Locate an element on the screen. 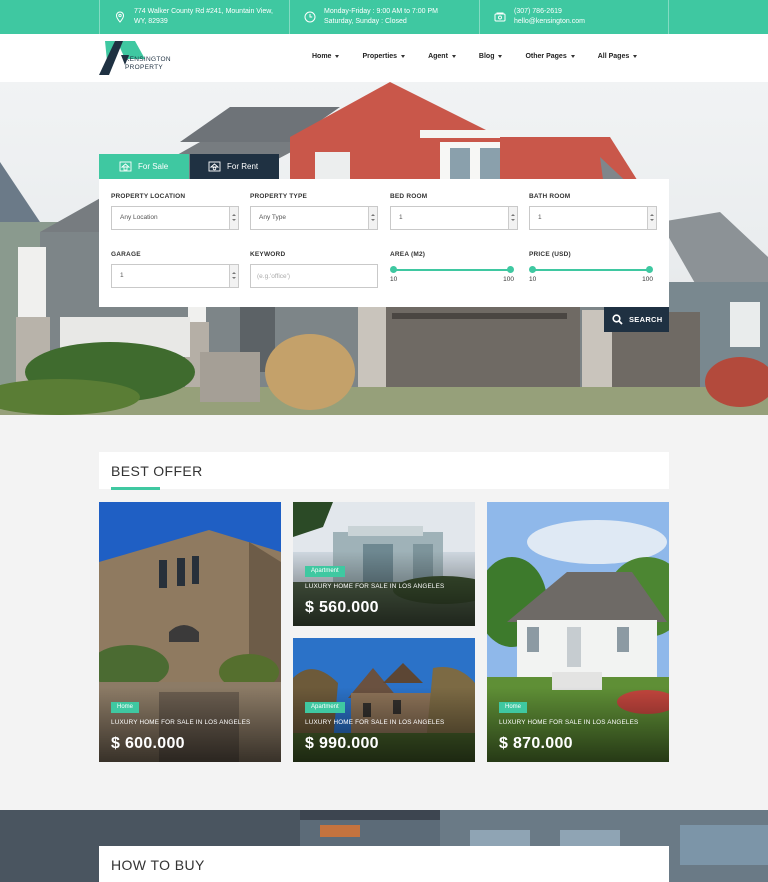 This screenshot has height=882, width=768. property-location-select: Any Location is located at coordinates (175, 218).